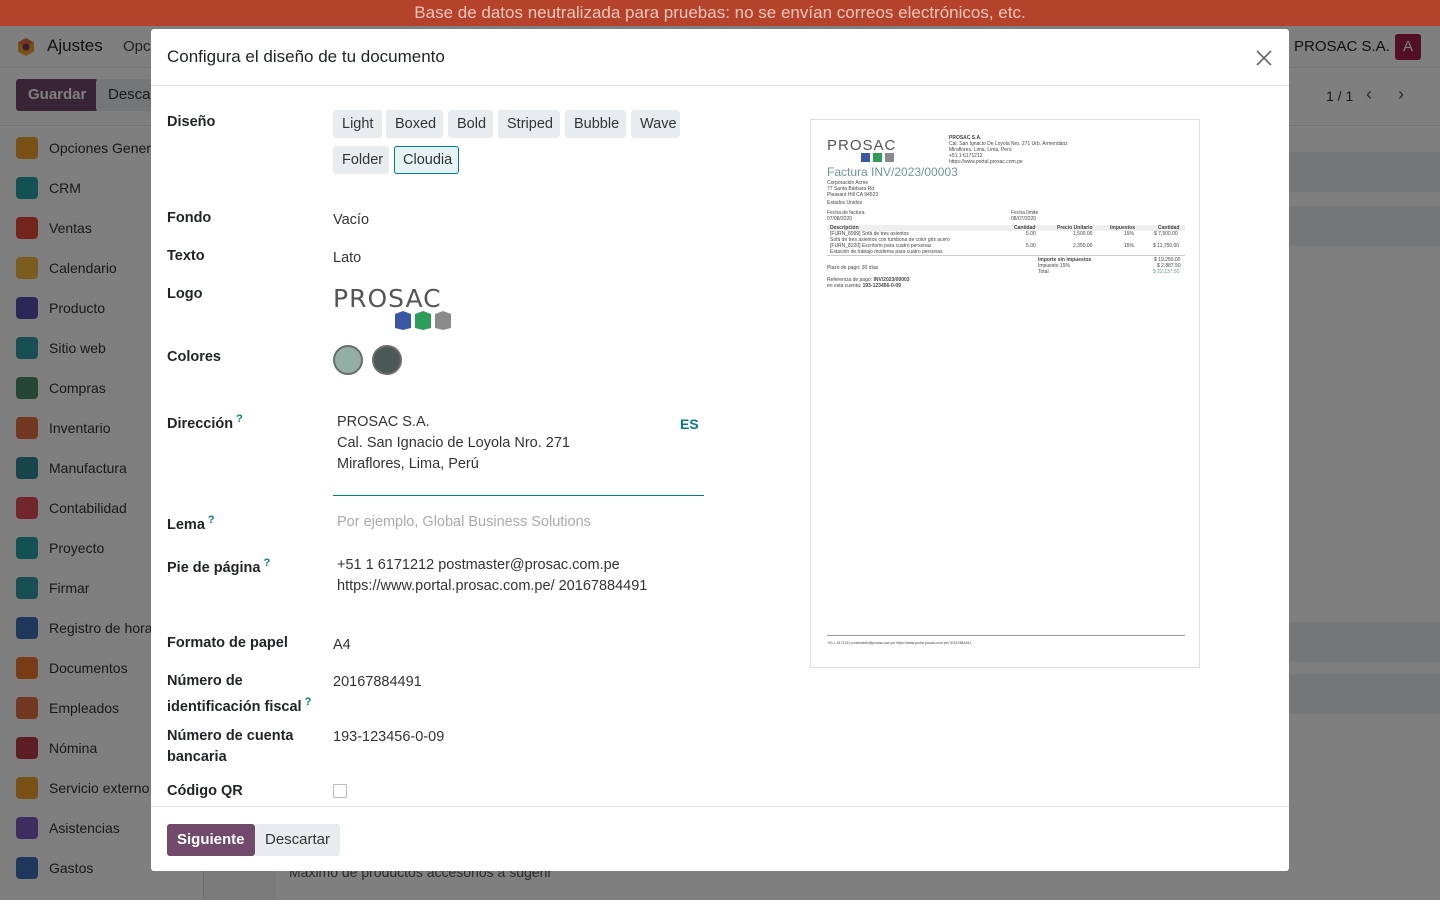 This screenshot has height=900, width=1440. Describe the element at coordinates (864, 286) in the screenshot. I see `preview-account: en esta cuenta: 193-123456-0-09` at that location.